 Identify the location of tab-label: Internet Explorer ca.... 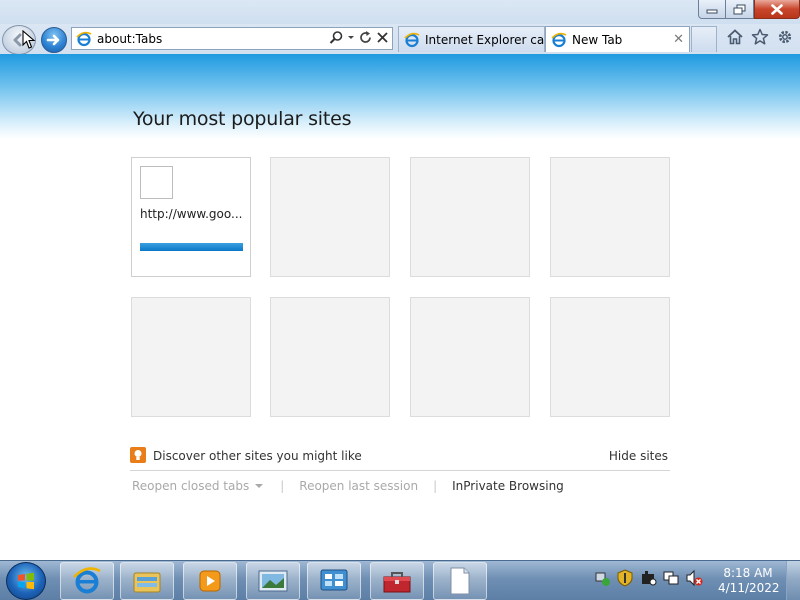
(484, 39).